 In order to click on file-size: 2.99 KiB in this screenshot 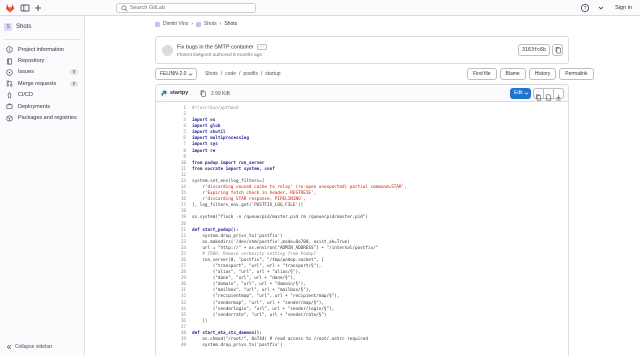, I will do `click(220, 94)`.